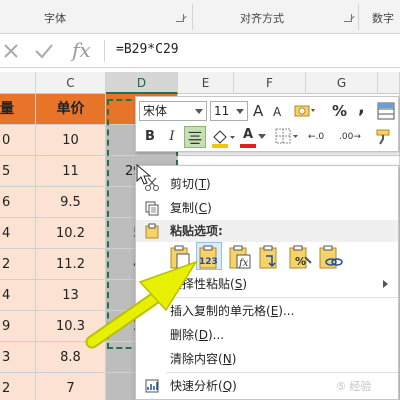 This screenshot has width=400, height=400. I want to click on paste-transpose-button, so click(269, 256).